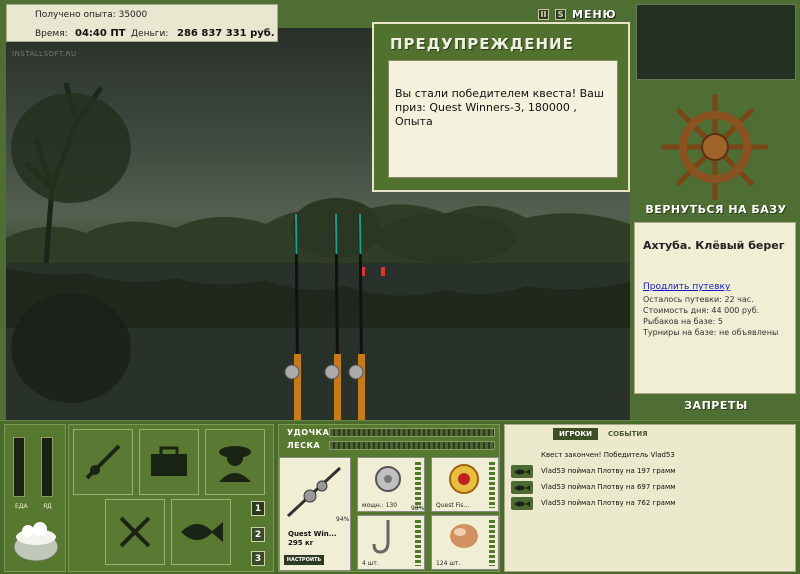 The image size is (800, 574). I want to click on tools-panel: 1 2 3, so click(171, 498).